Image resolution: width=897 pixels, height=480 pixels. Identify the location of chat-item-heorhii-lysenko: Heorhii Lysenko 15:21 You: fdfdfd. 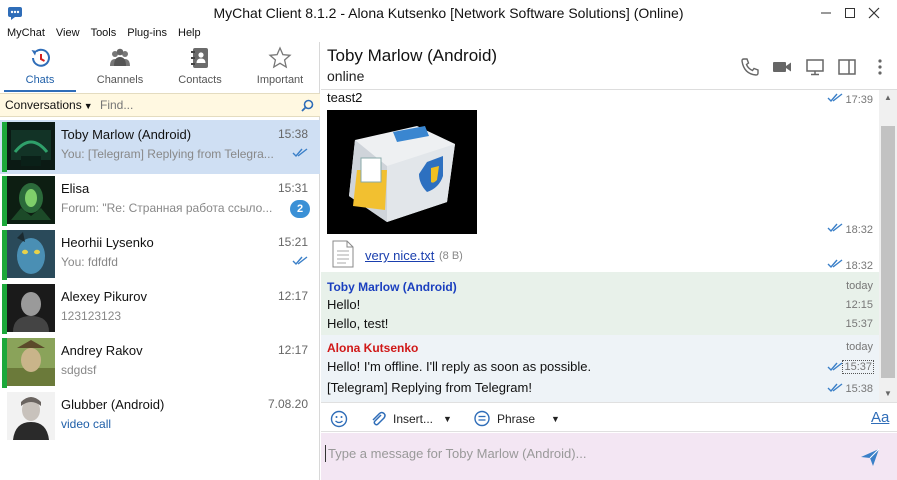
(160, 255).